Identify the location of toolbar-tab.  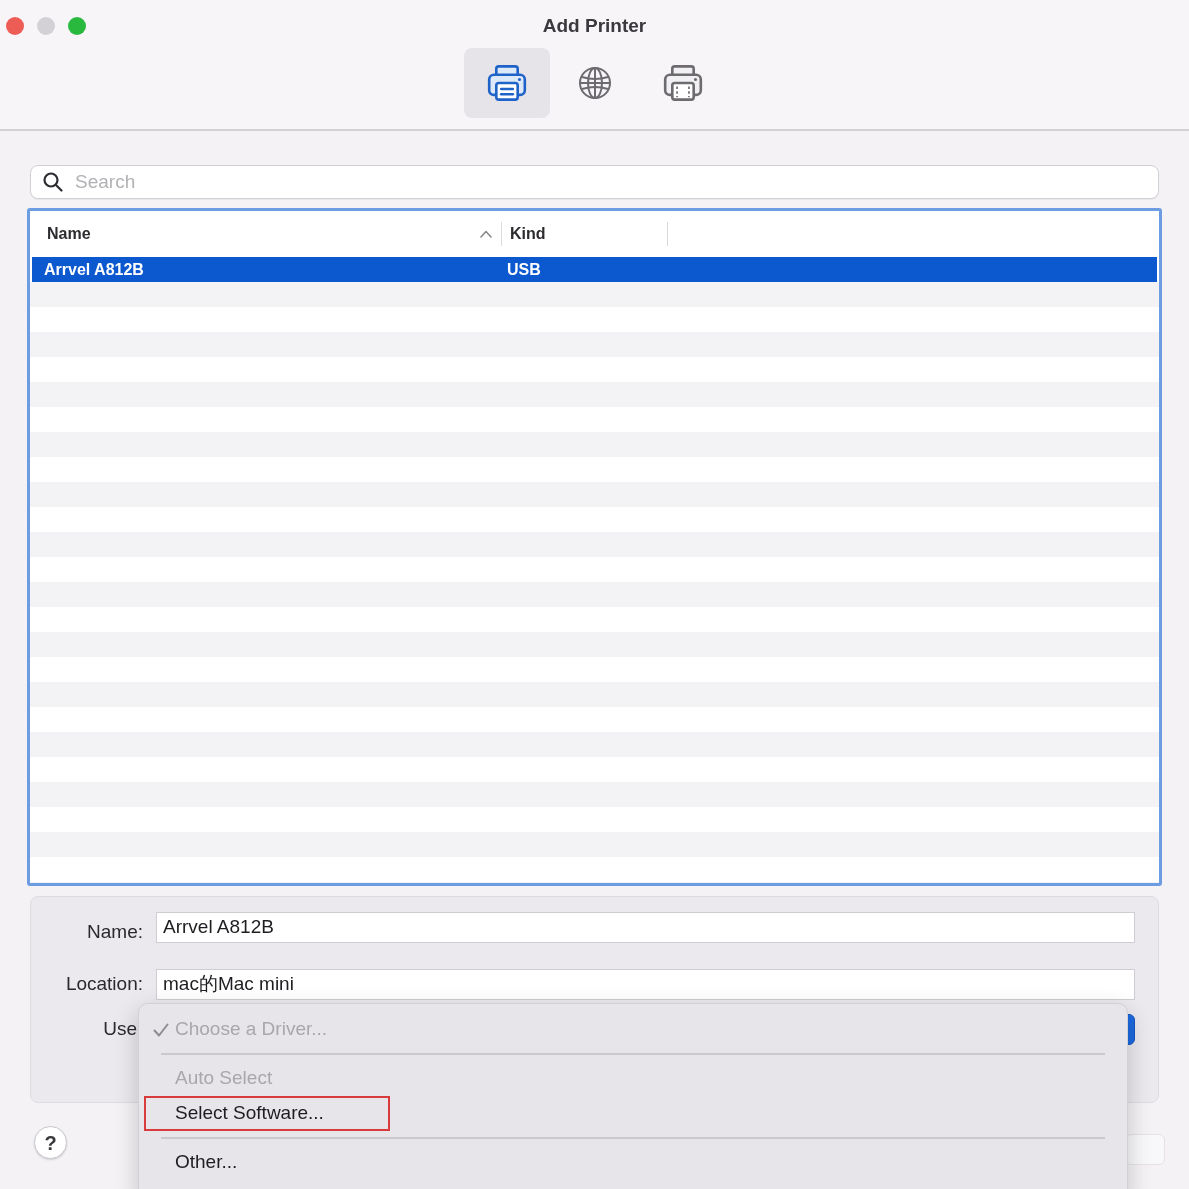
(506, 83).